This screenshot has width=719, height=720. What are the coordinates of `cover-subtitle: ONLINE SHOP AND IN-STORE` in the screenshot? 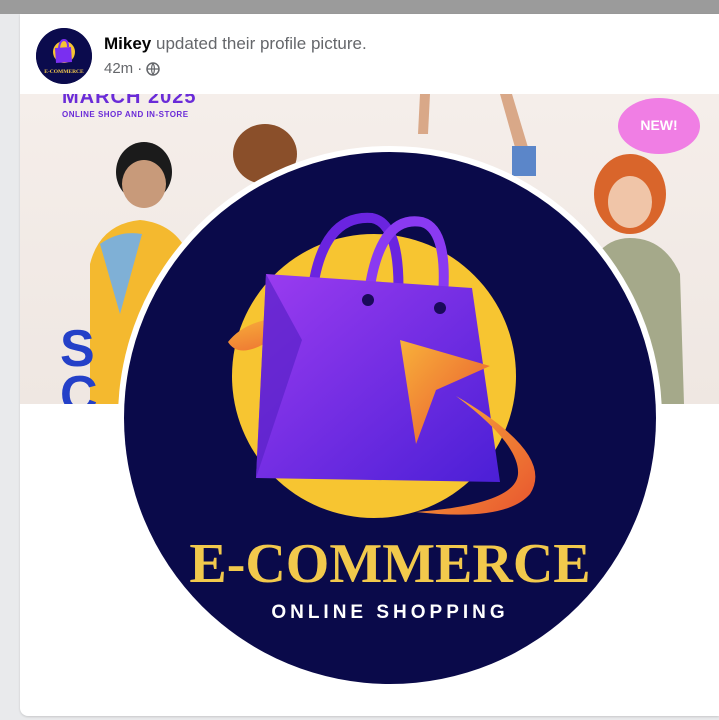 It's located at (125, 114).